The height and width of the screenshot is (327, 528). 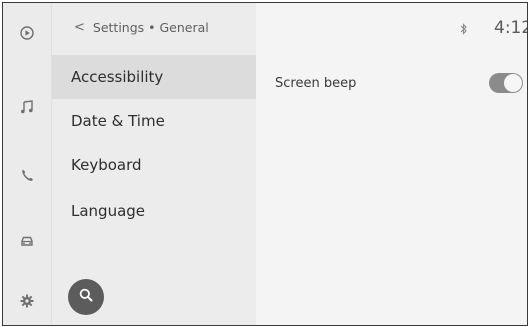 What do you see at coordinates (27, 164) in the screenshot?
I see `left-rail` at bounding box center [27, 164].